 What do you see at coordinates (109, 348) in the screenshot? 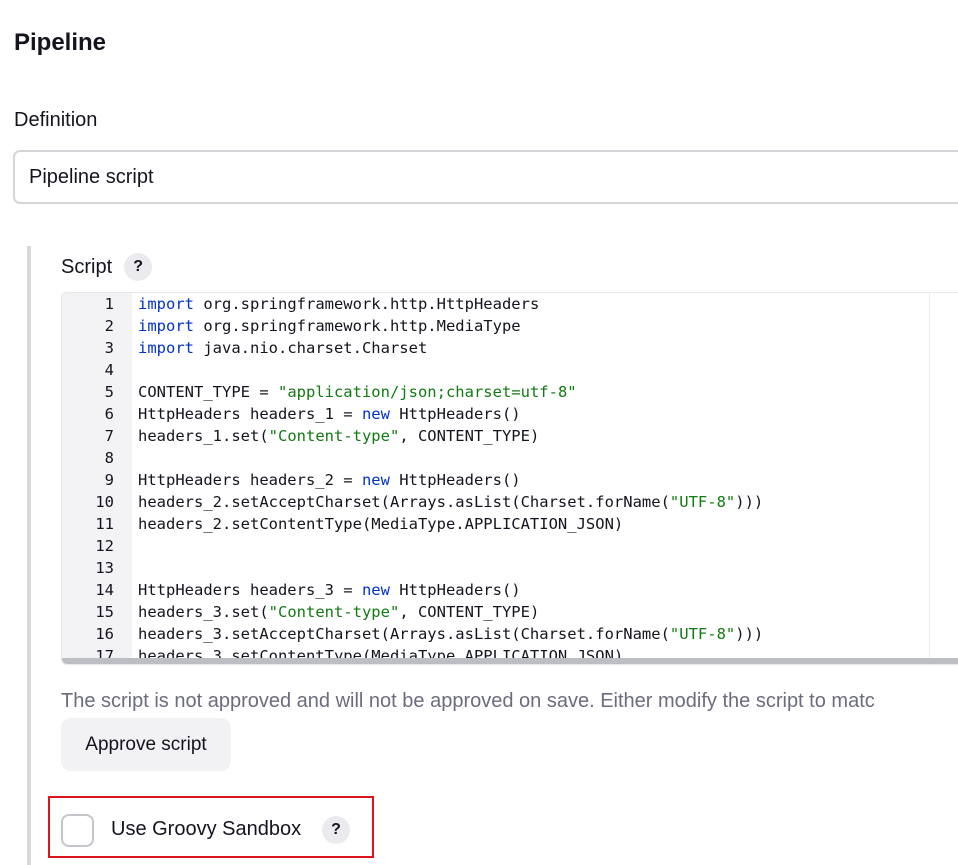
I see `line-number: 3` at bounding box center [109, 348].